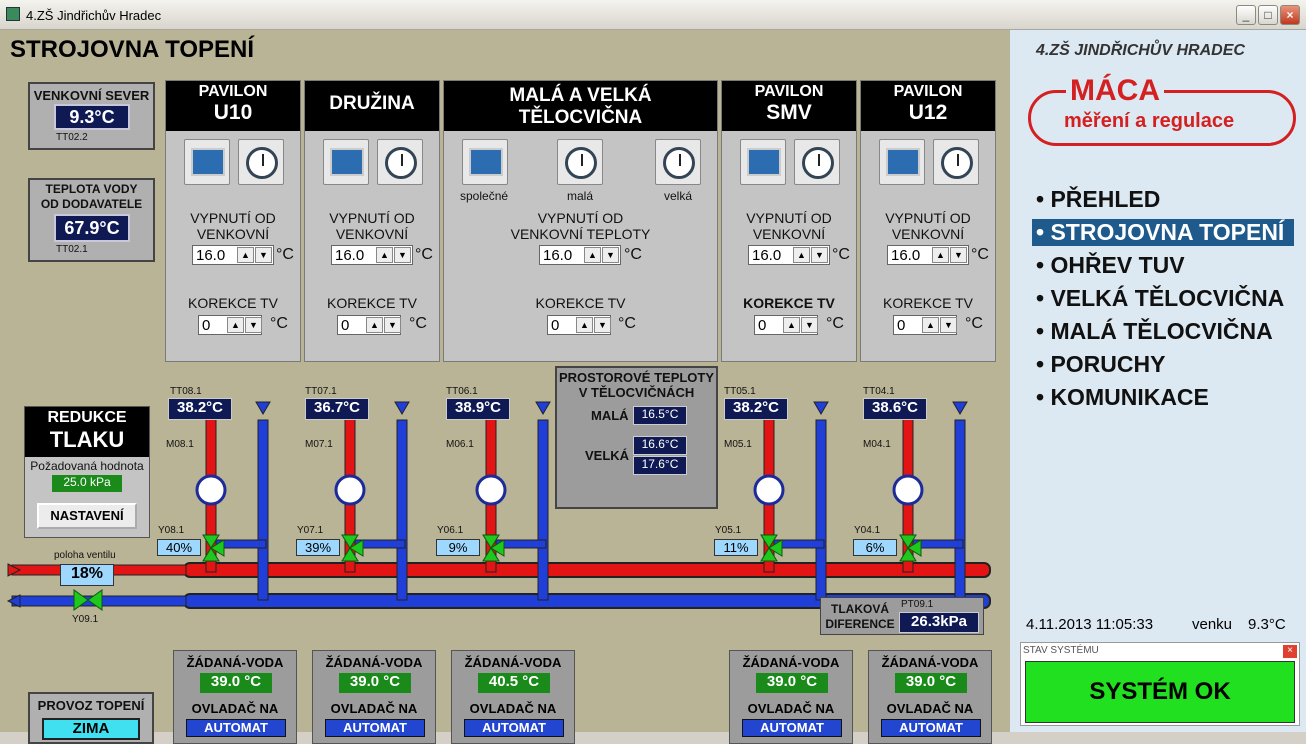  What do you see at coordinates (1290, 651) in the screenshot?
I see `close-icon: ×` at bounding box center [1290, 651].